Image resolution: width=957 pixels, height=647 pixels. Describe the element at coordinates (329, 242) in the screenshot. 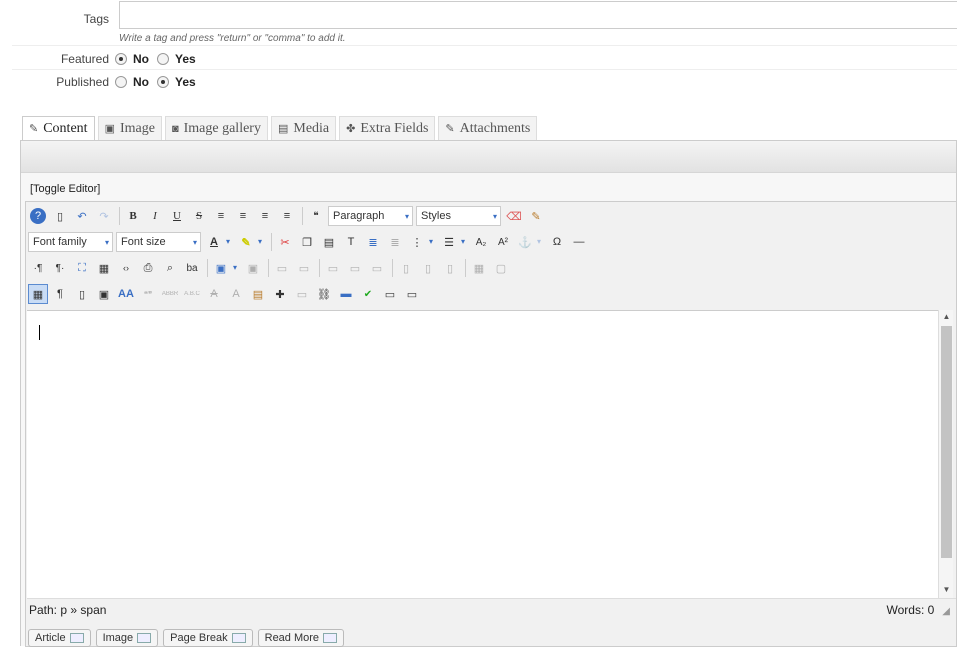

I see `paste-icon: ▤` at that location.